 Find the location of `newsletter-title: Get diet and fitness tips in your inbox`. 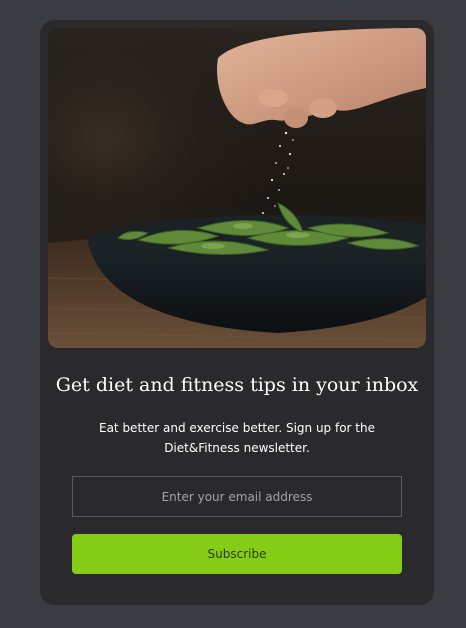

newsletter-title: Get diet and fitness tips in your inbox is located at coordinates (237, 385).